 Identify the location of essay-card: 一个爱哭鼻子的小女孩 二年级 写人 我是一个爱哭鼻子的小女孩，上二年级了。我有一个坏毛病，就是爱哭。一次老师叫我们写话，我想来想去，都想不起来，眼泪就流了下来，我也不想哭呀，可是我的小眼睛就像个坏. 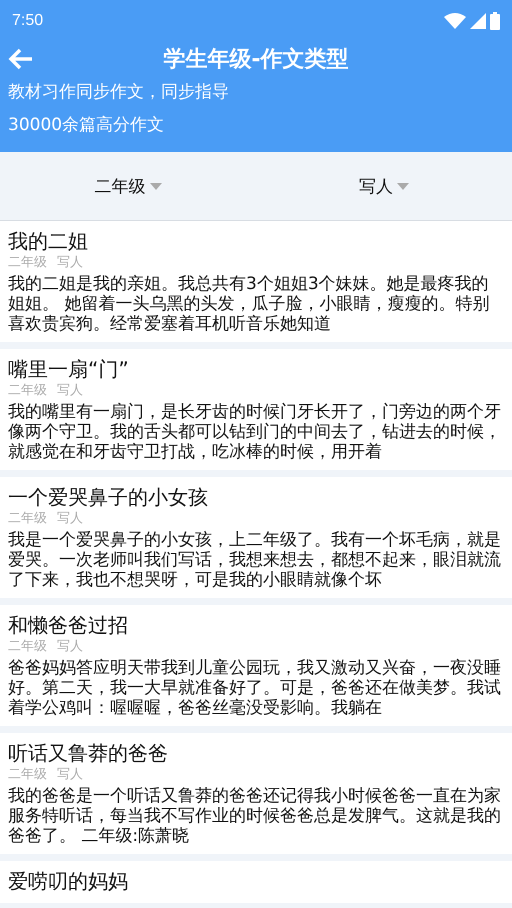
(256, 537).